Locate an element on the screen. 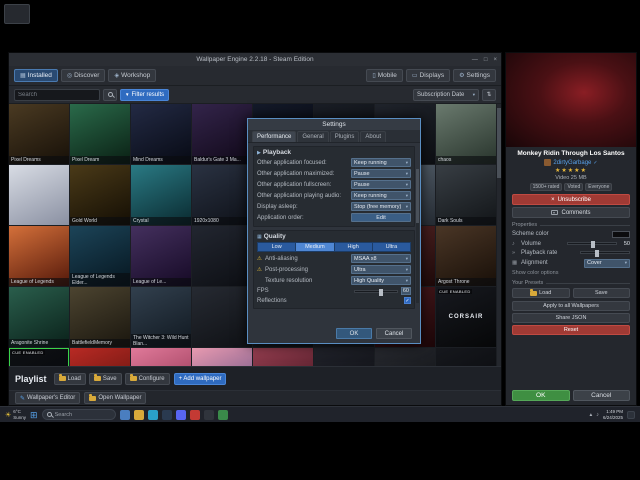 The height and width of the screenshot is (480, 640). dialog-cancel-button: Cancel is located at coordinates (394, 333).